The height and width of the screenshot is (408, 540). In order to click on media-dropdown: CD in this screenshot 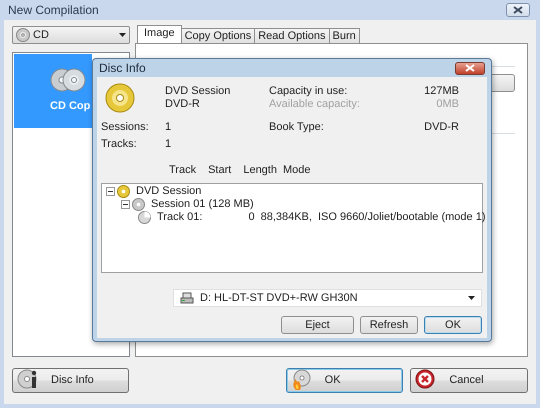, I will do `click(71, 35)`.